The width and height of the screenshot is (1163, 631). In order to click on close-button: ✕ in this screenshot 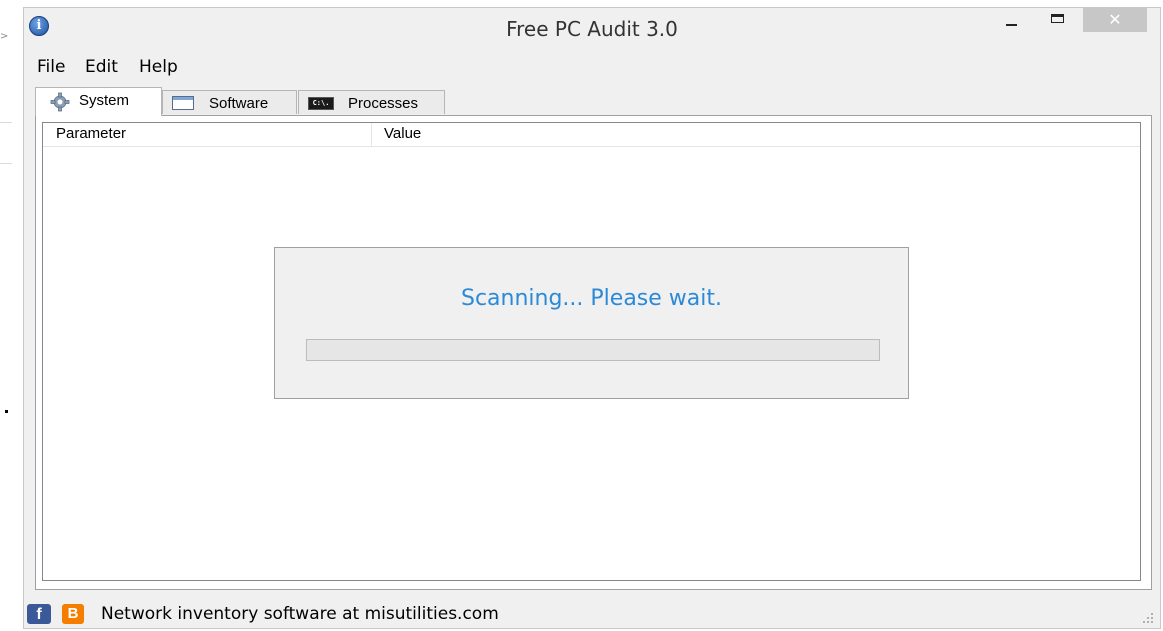, I will do `click(1115, 20)`.